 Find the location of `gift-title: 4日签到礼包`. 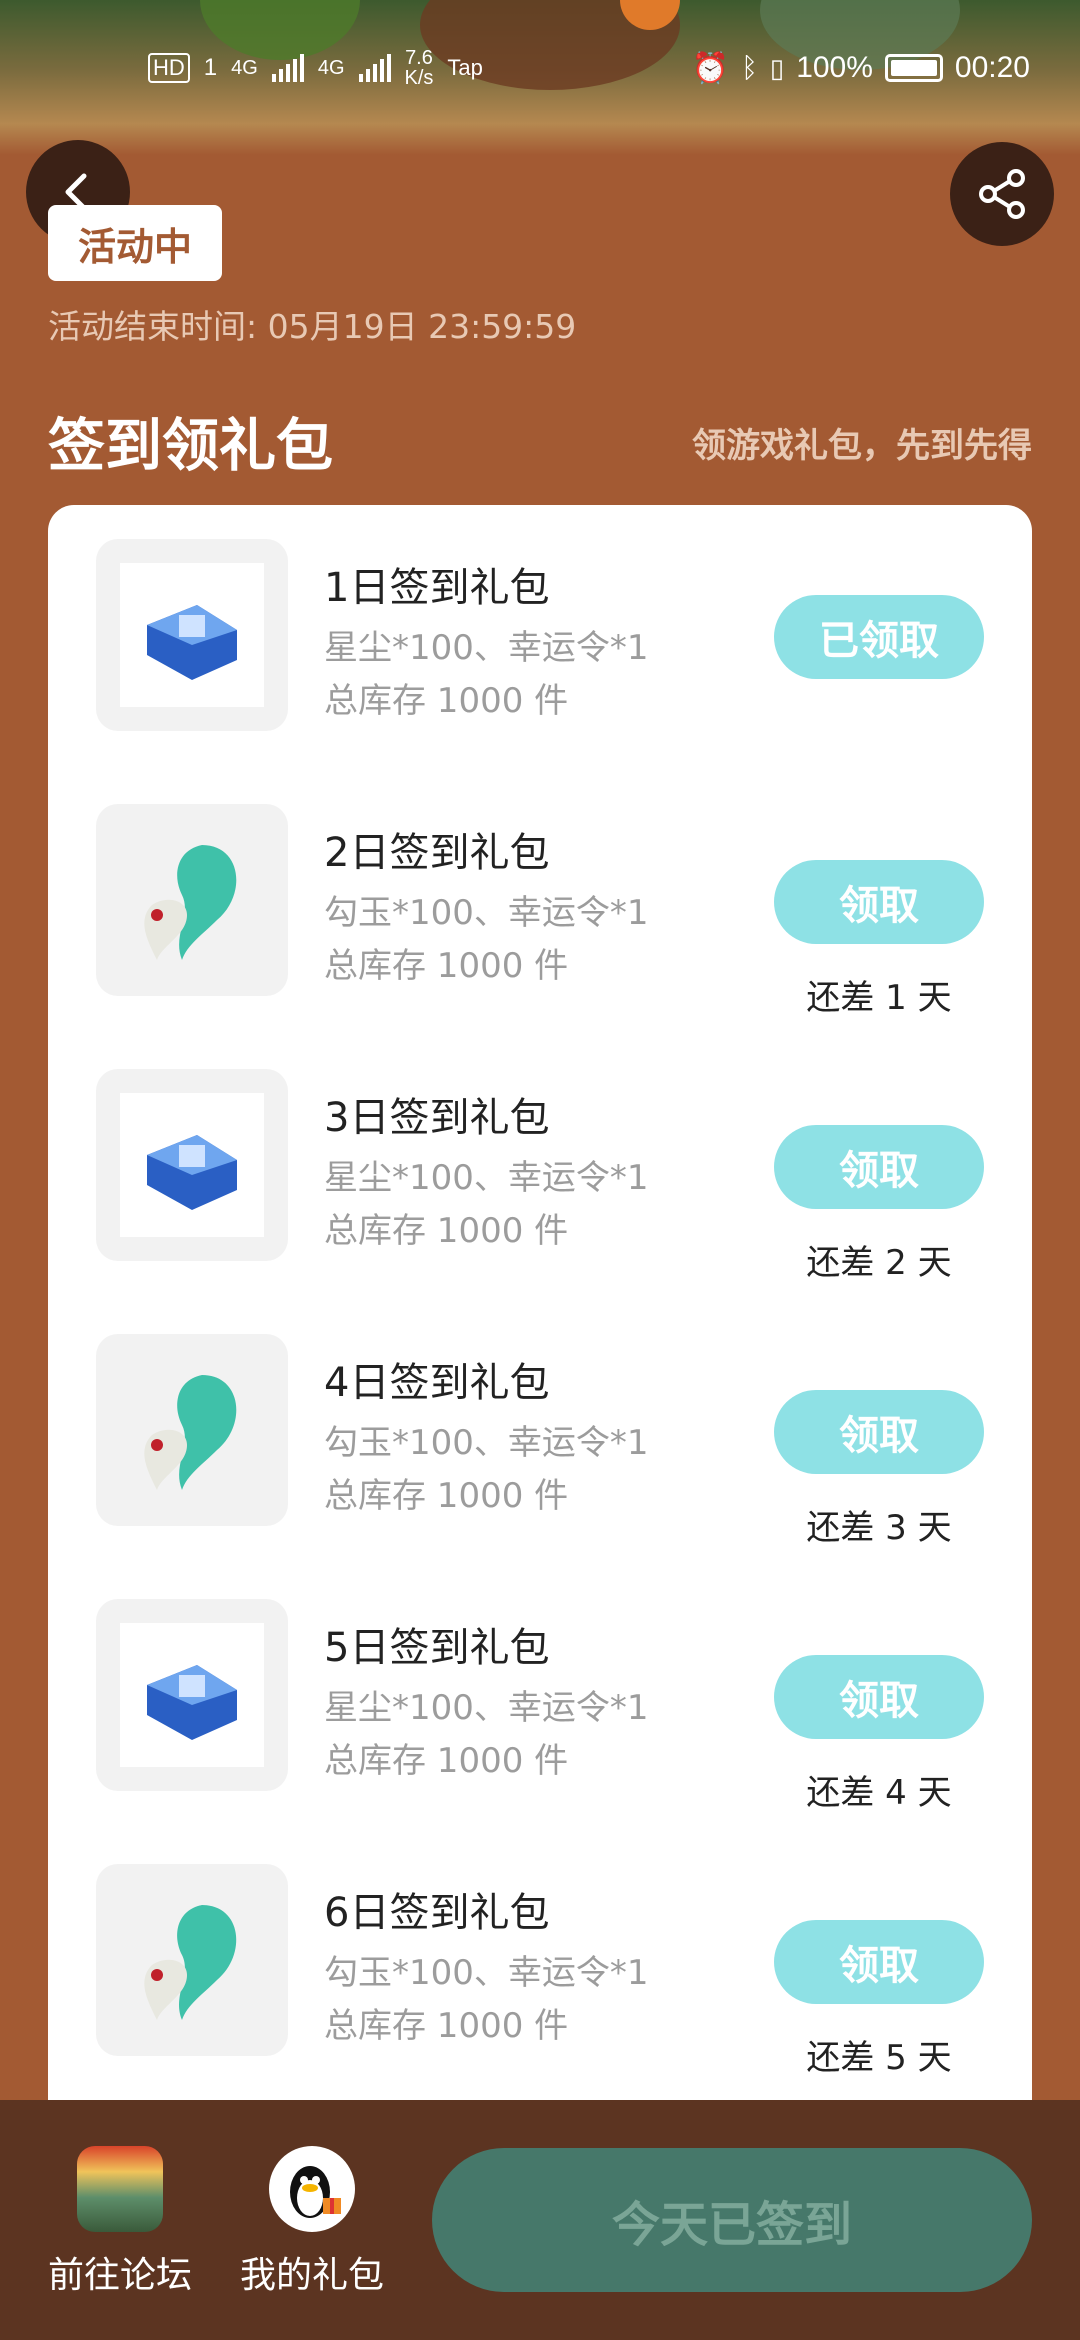

gift-title: 4日签到礼包 is located at coordinates (437, 1383).